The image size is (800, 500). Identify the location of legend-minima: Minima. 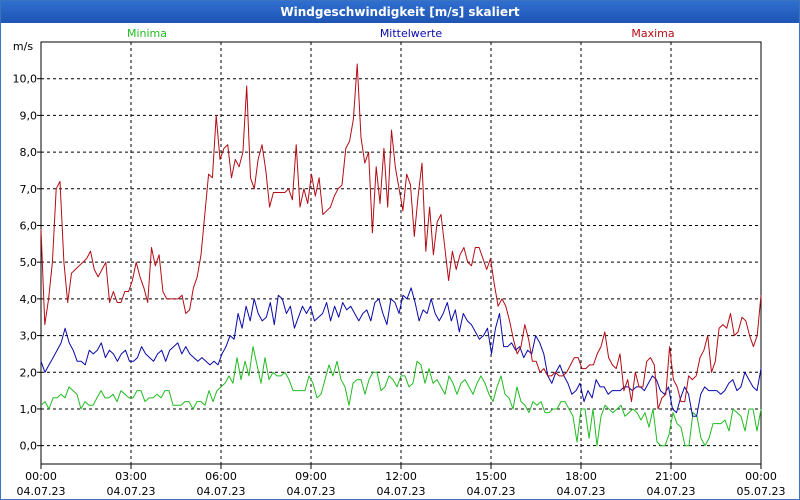
(147, 33).